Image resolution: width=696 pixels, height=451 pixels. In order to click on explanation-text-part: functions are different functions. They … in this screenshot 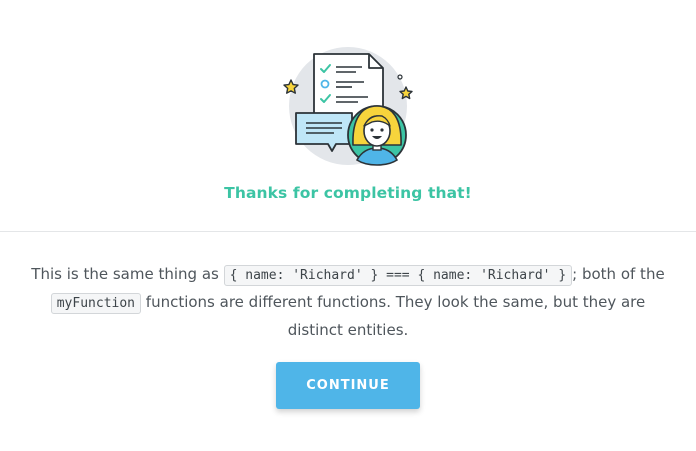, I will do `click(393, 316)`.